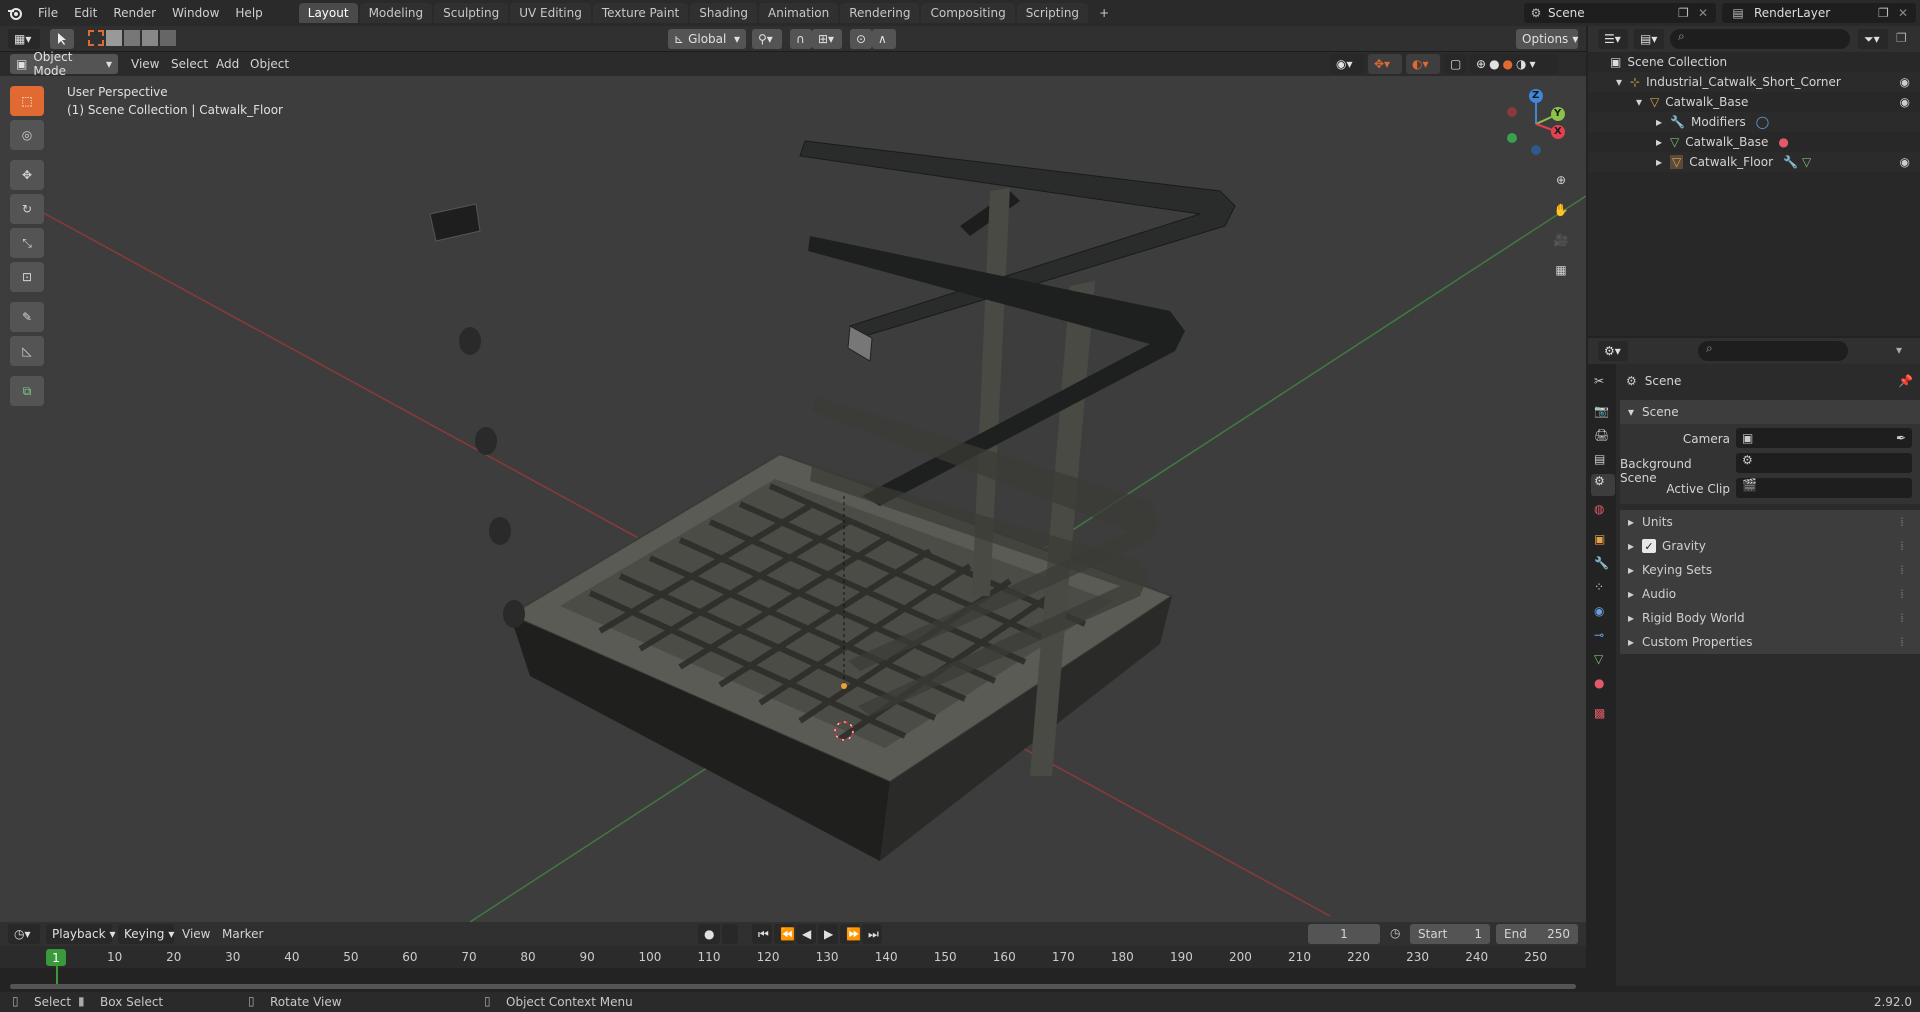  I want to click on section-gravity: ▸ ✓ Gravity ⁞, so click(1765, 546).